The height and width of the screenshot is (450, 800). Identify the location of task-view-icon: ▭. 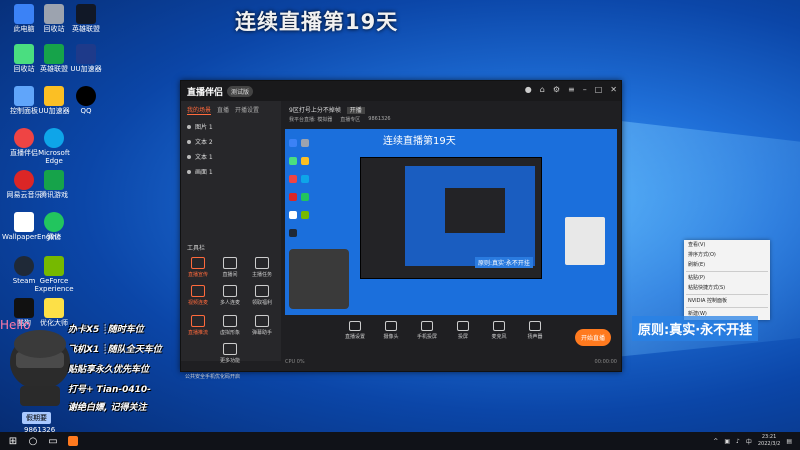
(53, 441).